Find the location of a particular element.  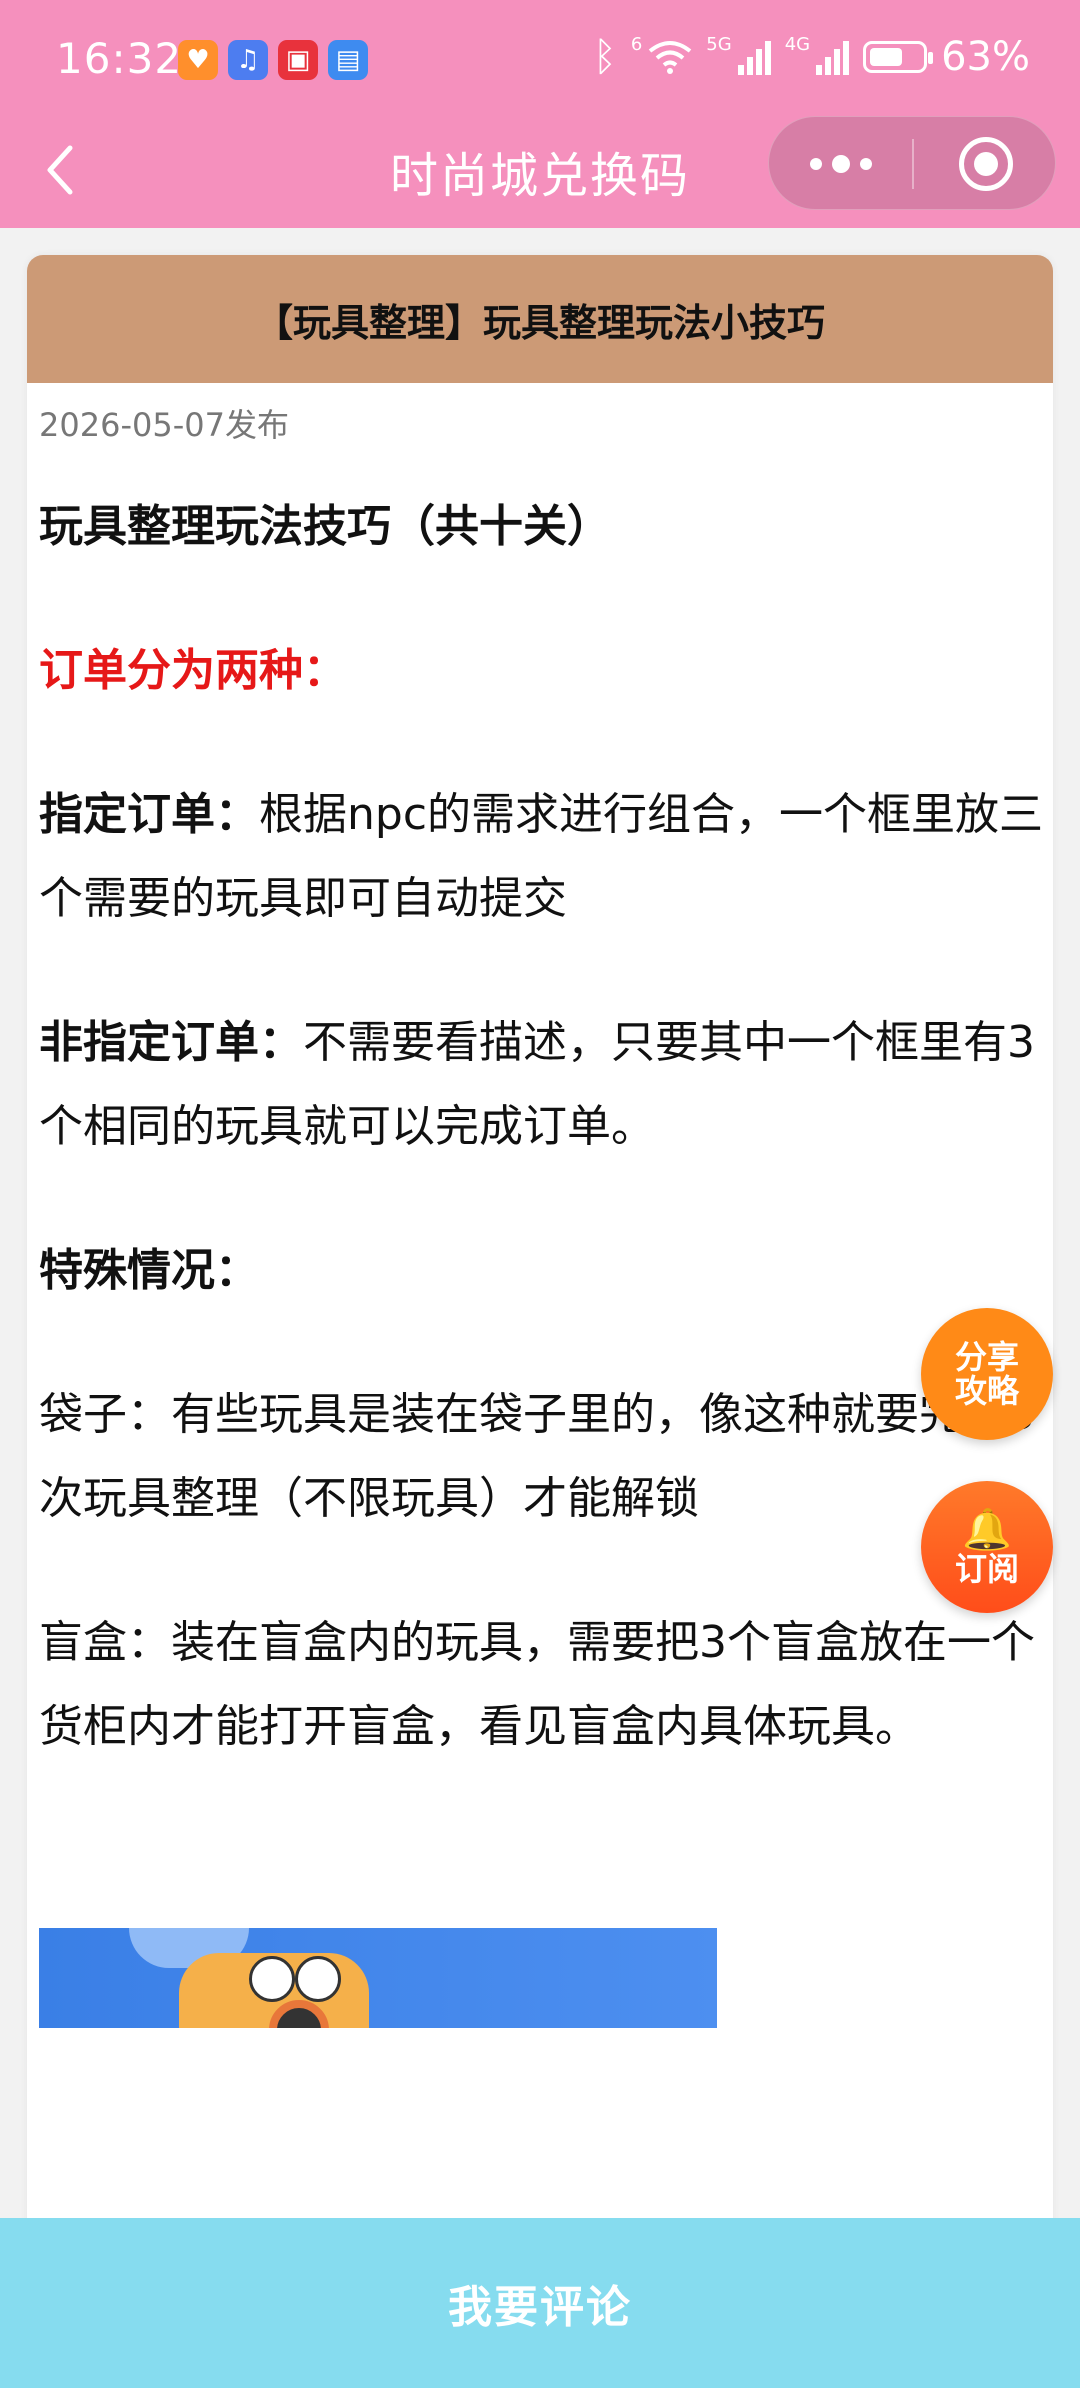

paragraph-bag: 袋子：有些玩具是装在袋子里的，像这种就要完成3次玩具整理（不限玩具）才能解锁 is located at coordinates (537, 1456).